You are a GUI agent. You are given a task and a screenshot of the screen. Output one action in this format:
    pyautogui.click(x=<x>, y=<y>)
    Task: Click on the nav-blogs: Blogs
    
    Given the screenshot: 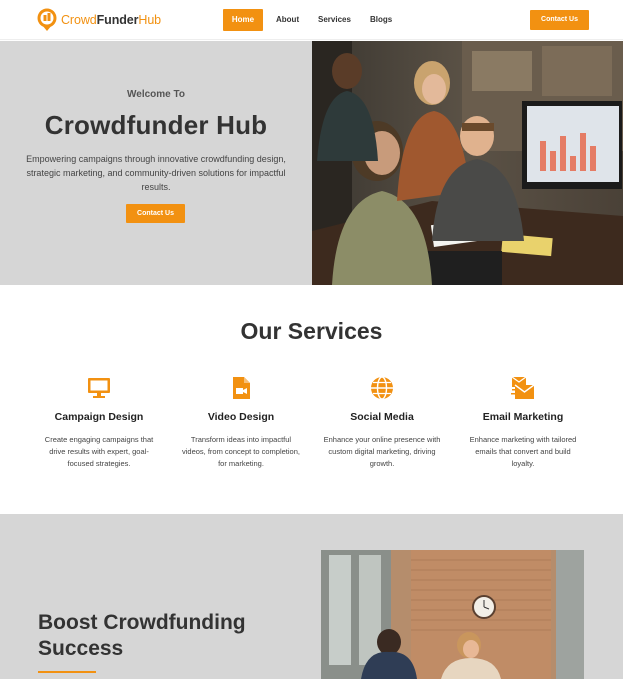 What is the action you would take?
    pyautogui.click(x=381, y=20)
    